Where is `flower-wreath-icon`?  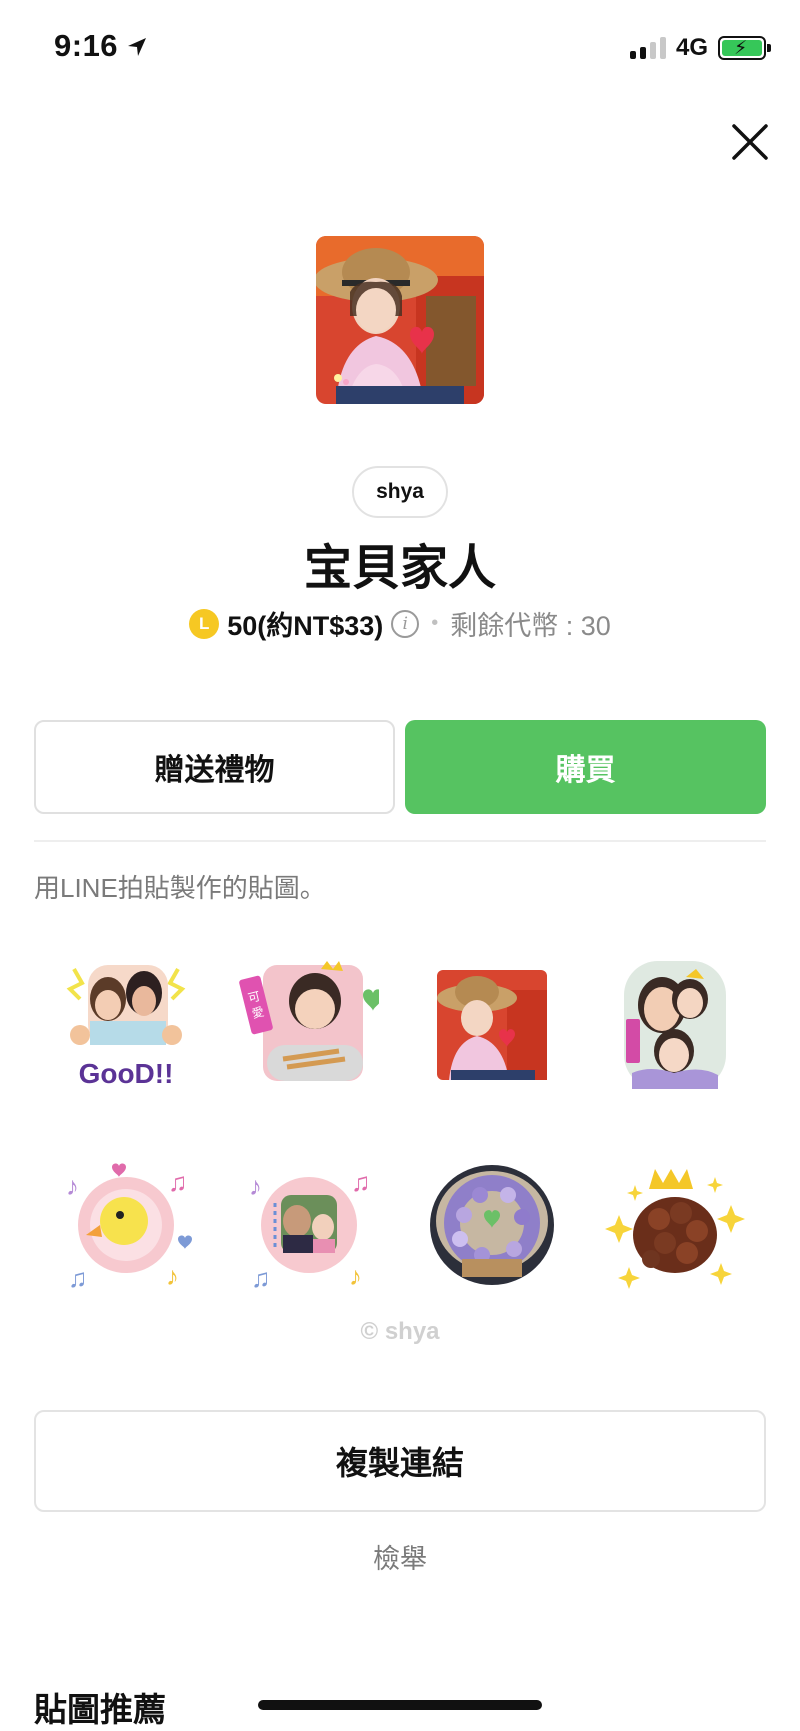 flower-wreath-icon is located at coordinates (491, 1225).